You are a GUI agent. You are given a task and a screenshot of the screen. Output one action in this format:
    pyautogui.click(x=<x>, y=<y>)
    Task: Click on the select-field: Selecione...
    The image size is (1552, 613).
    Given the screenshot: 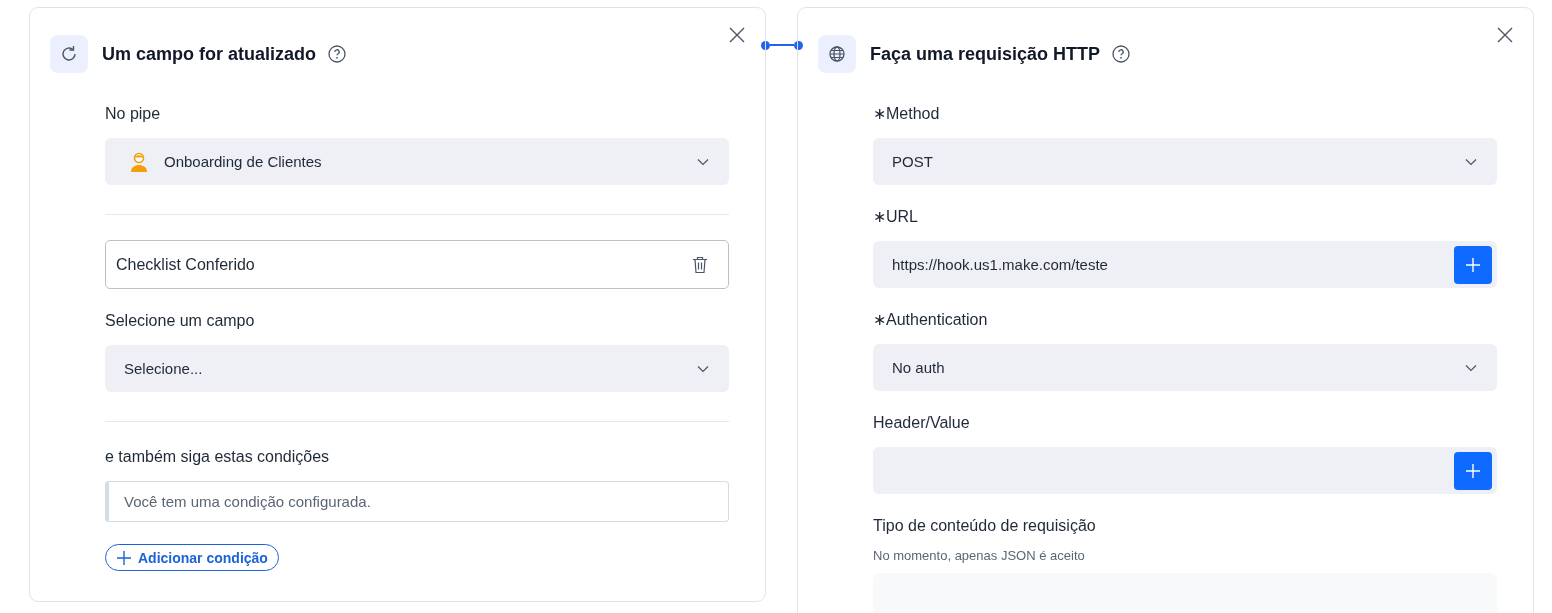 What is the action you would take?
    pyautogui.click(x=417, y=368)
    